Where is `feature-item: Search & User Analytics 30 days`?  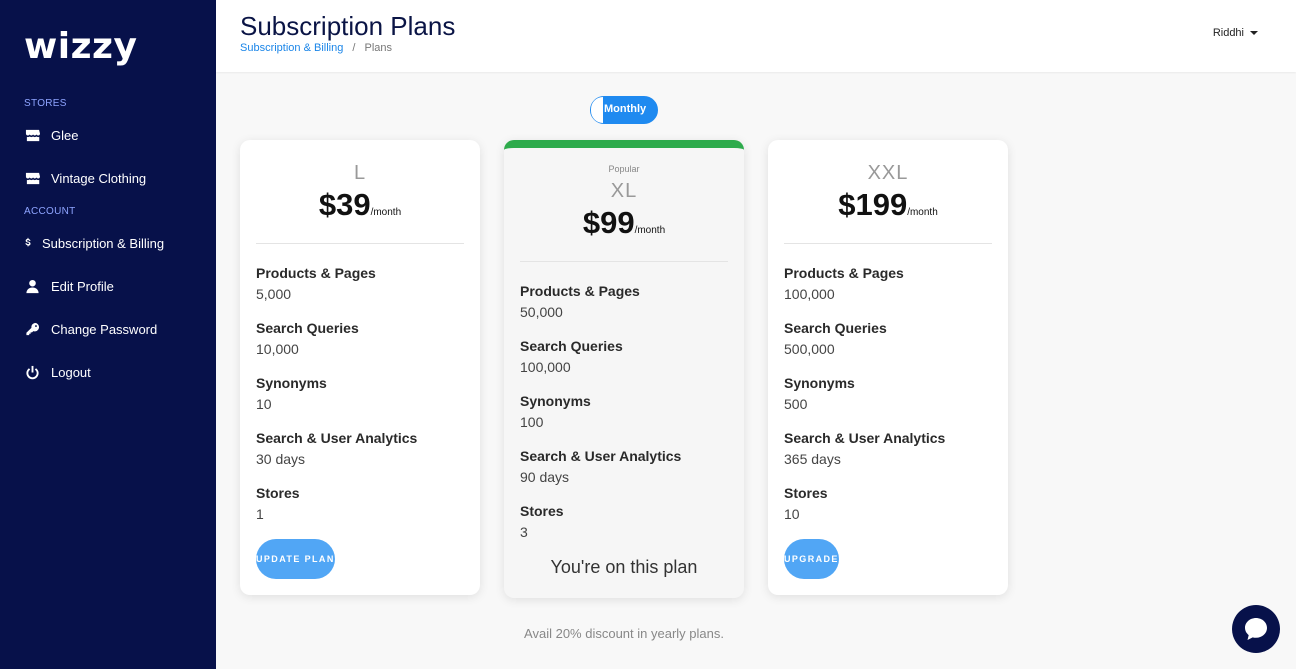
feature-item: Search & User Analytics 30 days is located at coordinates (360, 450).